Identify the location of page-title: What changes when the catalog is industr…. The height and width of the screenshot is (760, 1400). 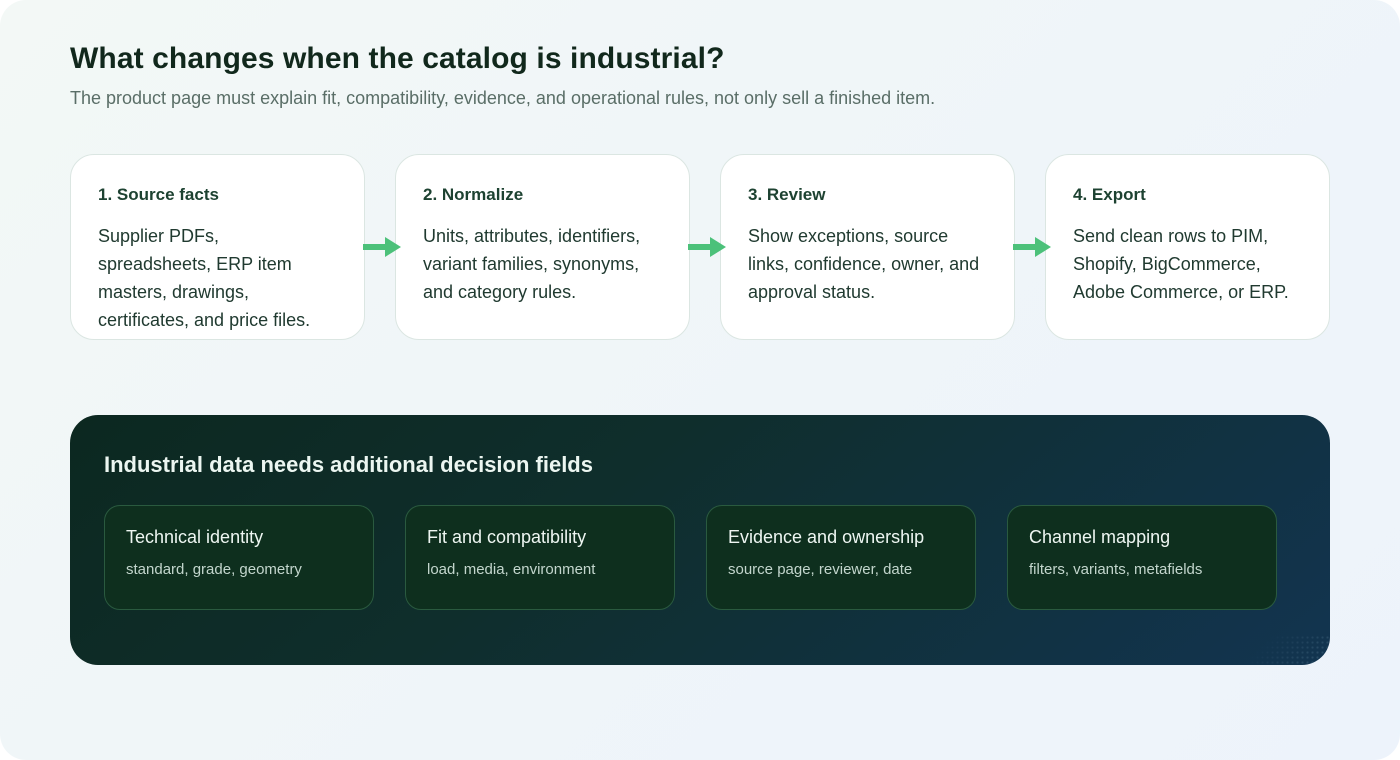
(397, 58).